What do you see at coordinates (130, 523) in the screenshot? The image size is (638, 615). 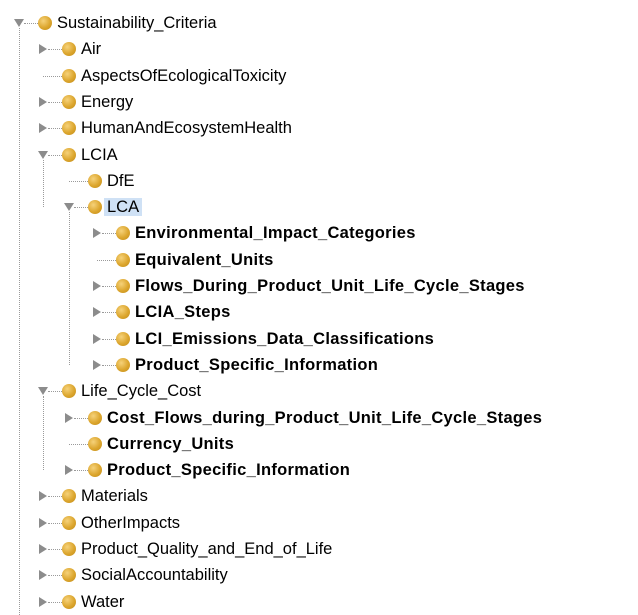 I see `tree-node-label: OtherImpacts` at bounding box center [130, 523].